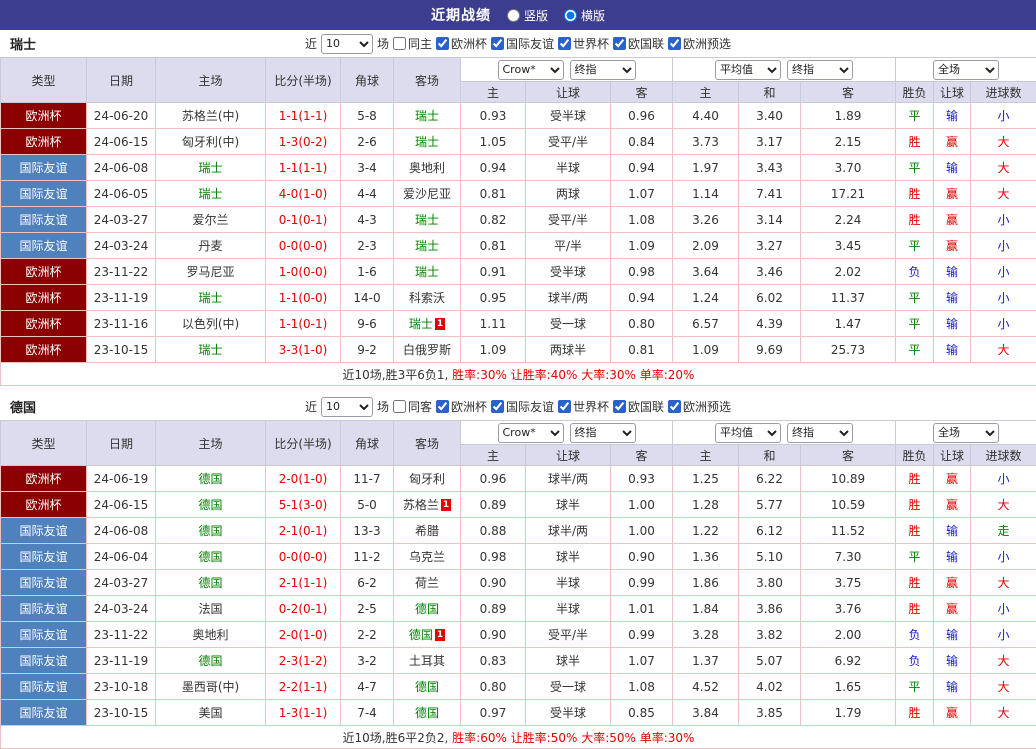  I want to click on match-score: 1-1(0-1), so click(303, 324).